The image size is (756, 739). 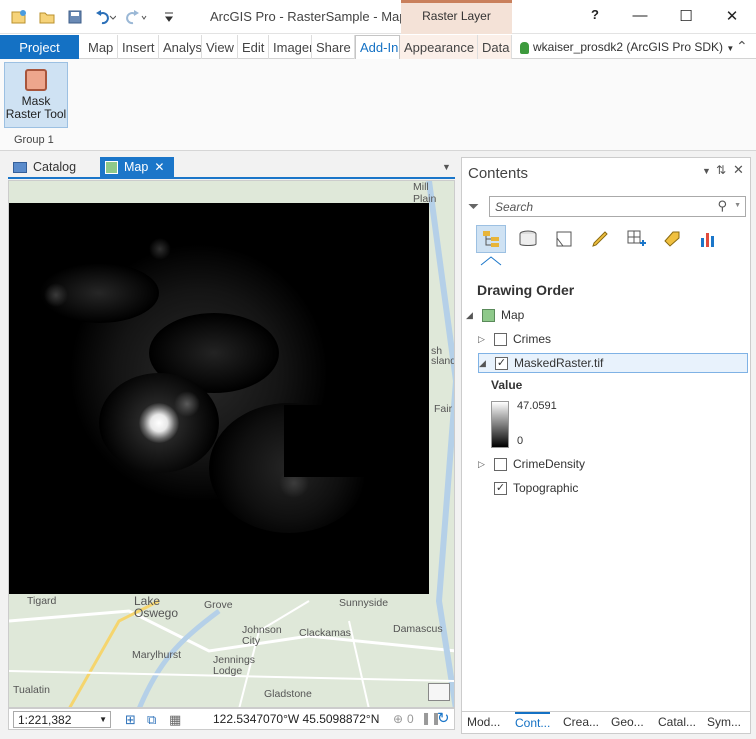 I want to click on customize-toolbar-icon, so click(x=169, y=17).